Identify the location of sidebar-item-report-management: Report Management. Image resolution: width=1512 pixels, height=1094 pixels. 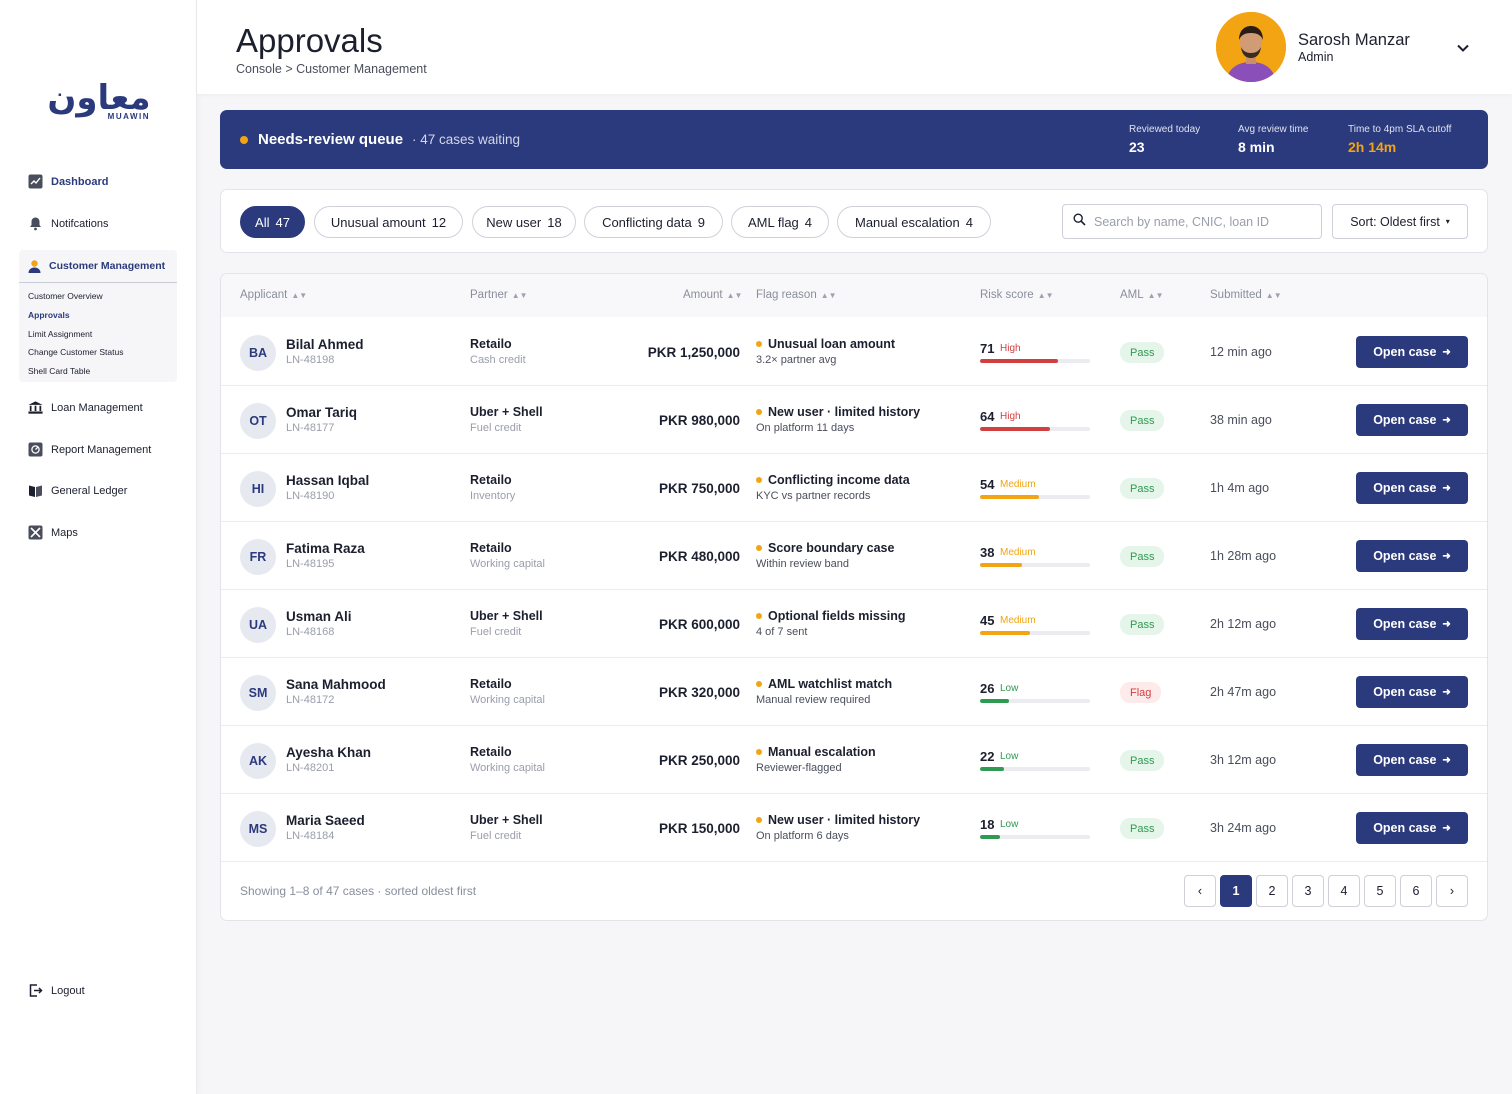
(89, 449).